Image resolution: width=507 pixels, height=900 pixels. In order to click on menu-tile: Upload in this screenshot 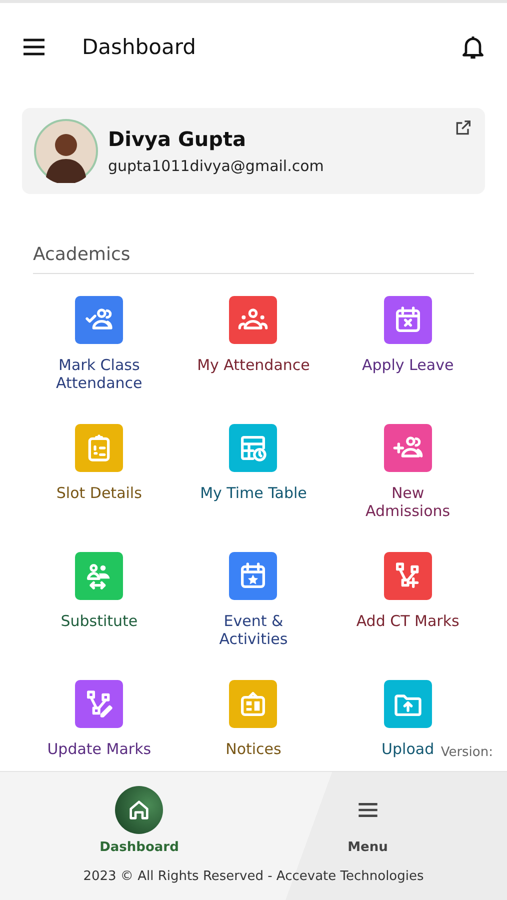, I will do `click(408, 725)`.